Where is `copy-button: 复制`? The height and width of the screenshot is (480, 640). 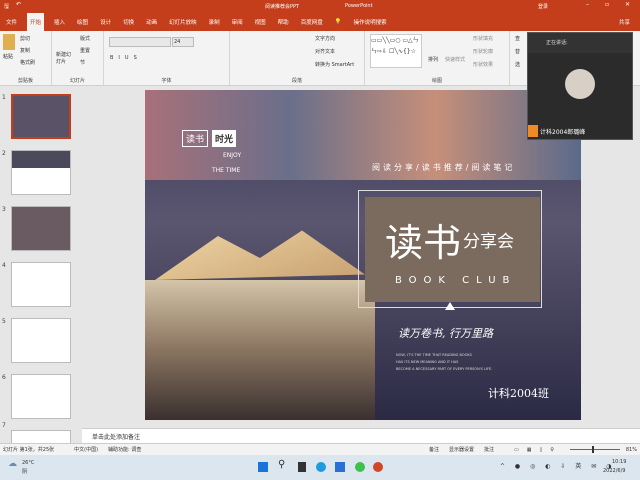
copy-button: 复制 is located at coordinates (25, 50).